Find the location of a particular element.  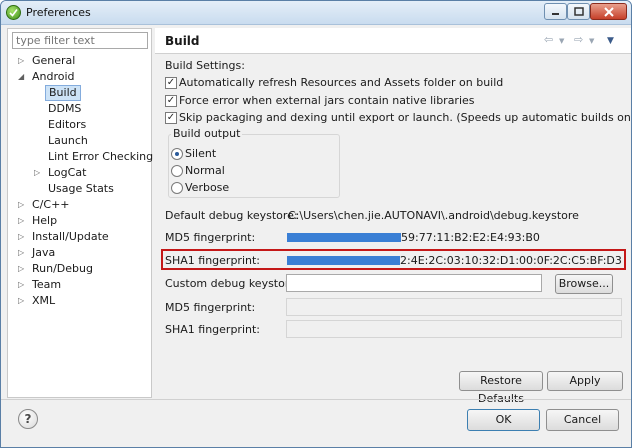

tree-item-label: Android is located at coordinates (53, 76).